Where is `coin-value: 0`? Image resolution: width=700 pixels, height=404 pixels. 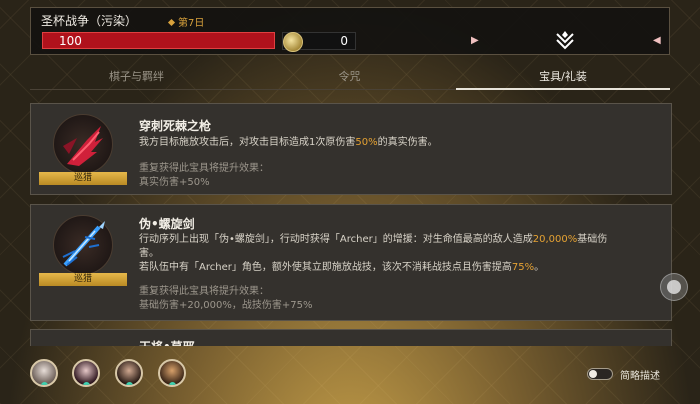 coin-value: 0 is located at coordinates (344, 41).